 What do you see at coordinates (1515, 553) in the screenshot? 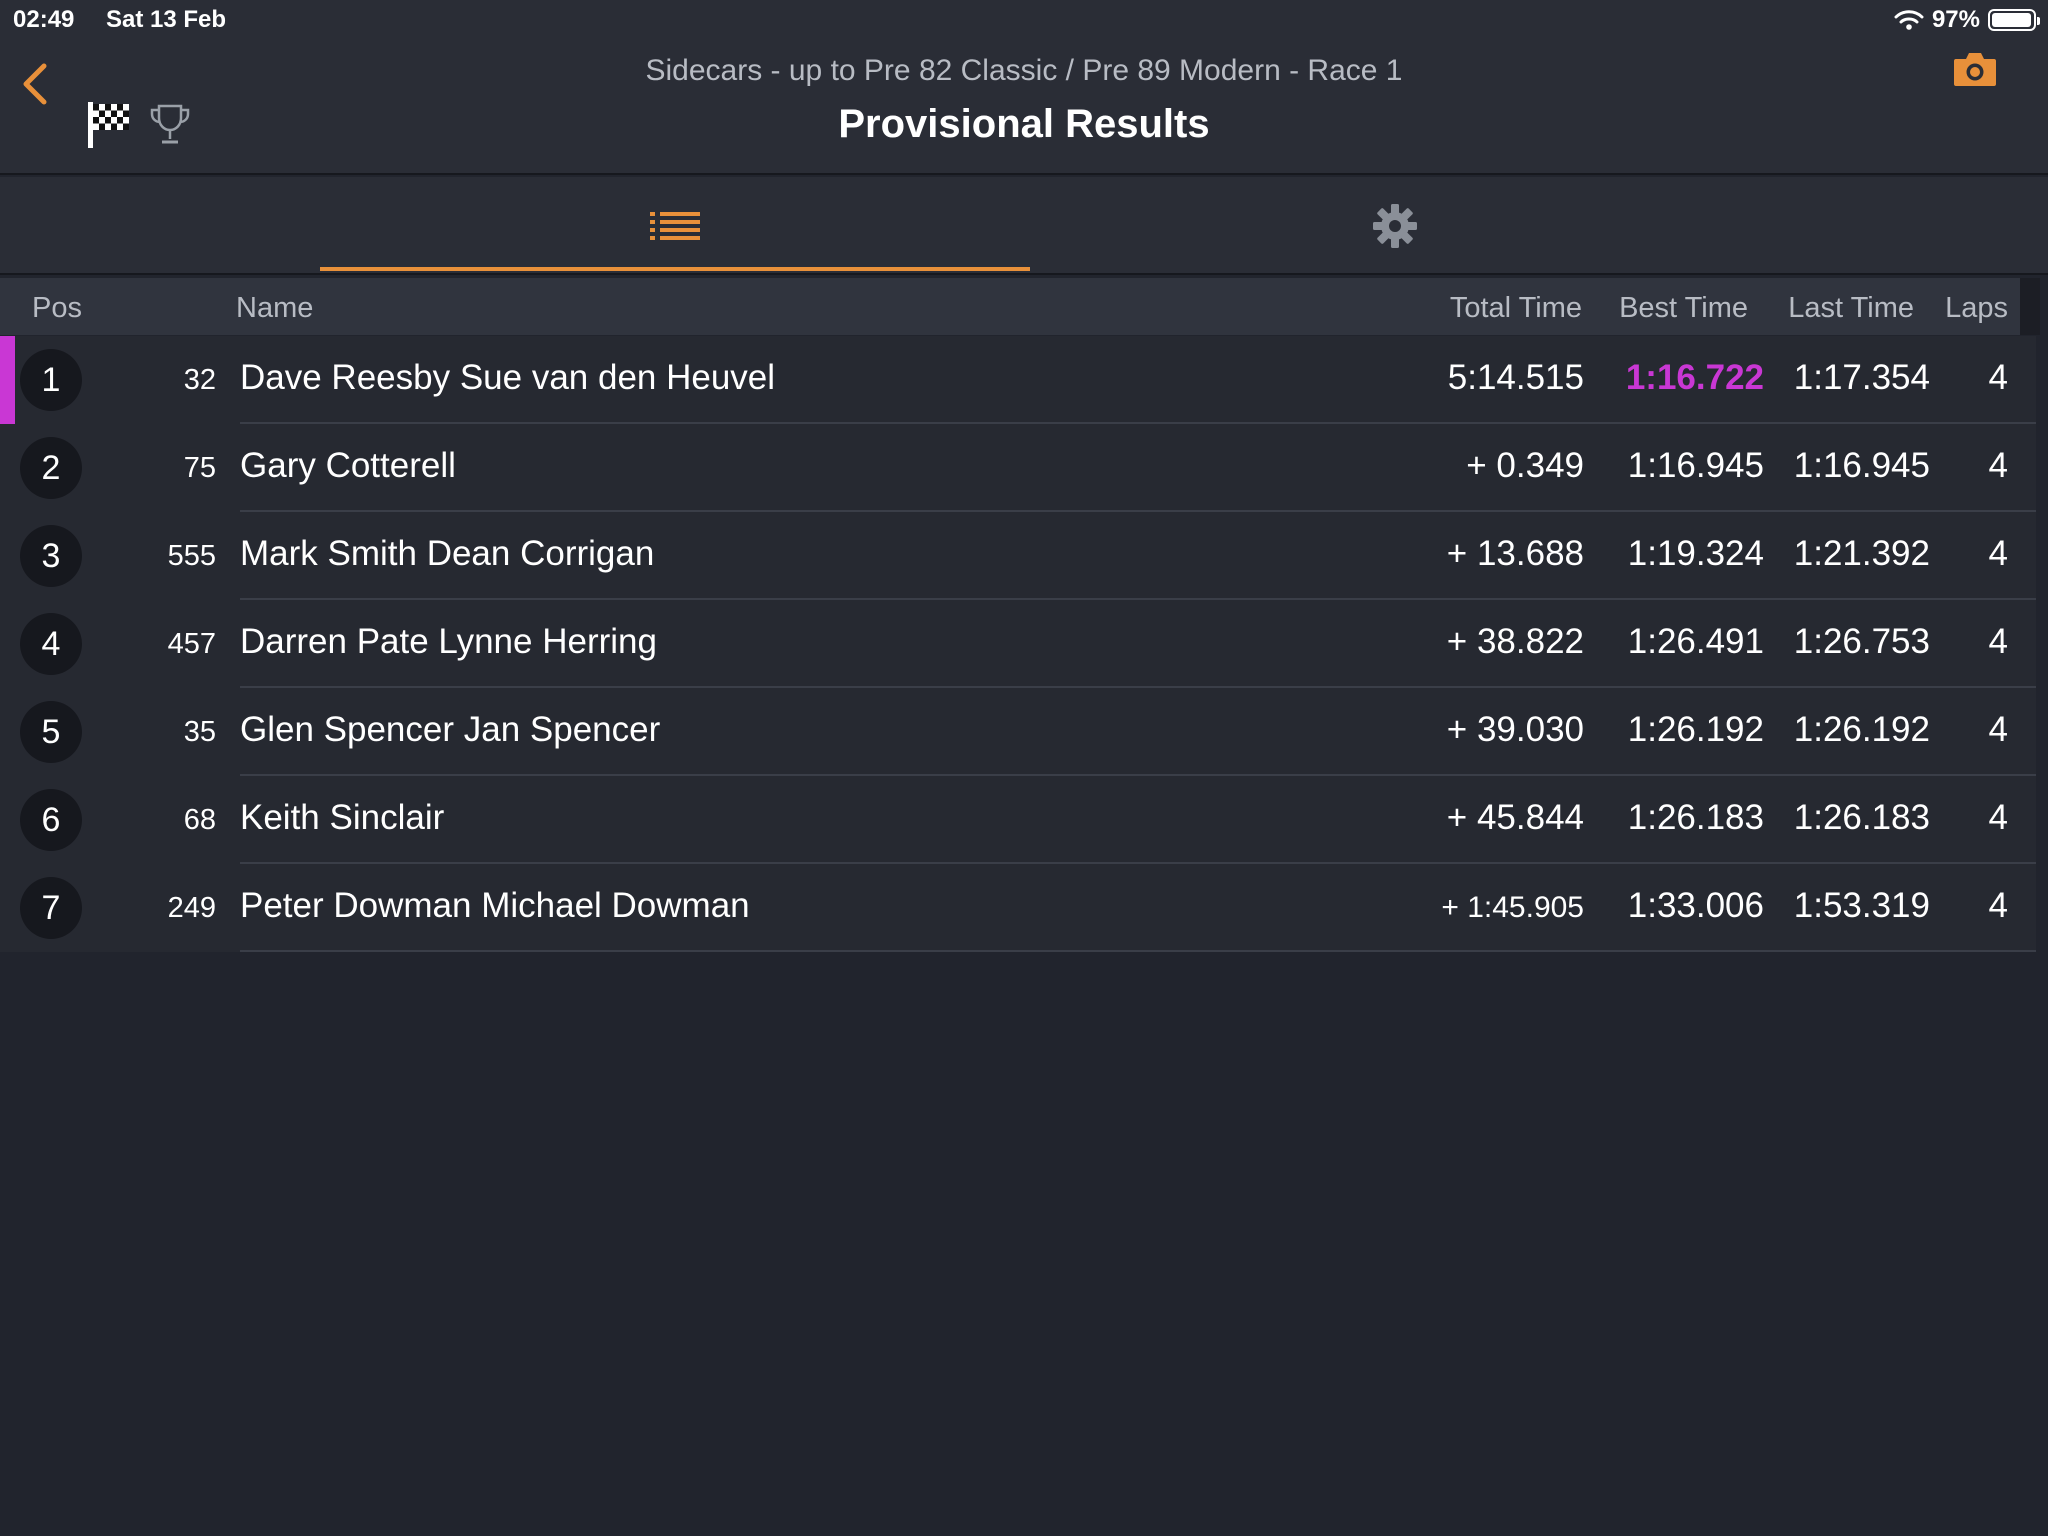
I see `total-time: + 13.688` at bounding box center [1515, 553].